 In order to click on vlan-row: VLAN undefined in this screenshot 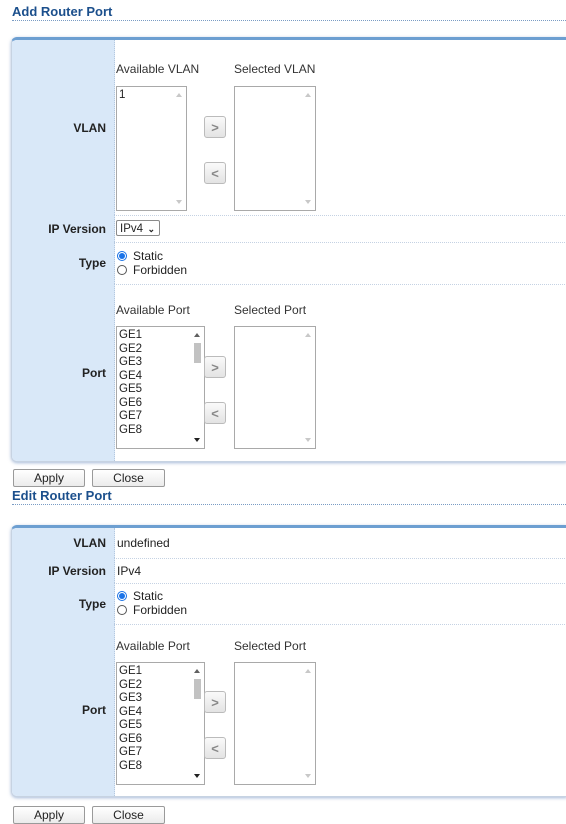, I will do `click(289, 543)`.